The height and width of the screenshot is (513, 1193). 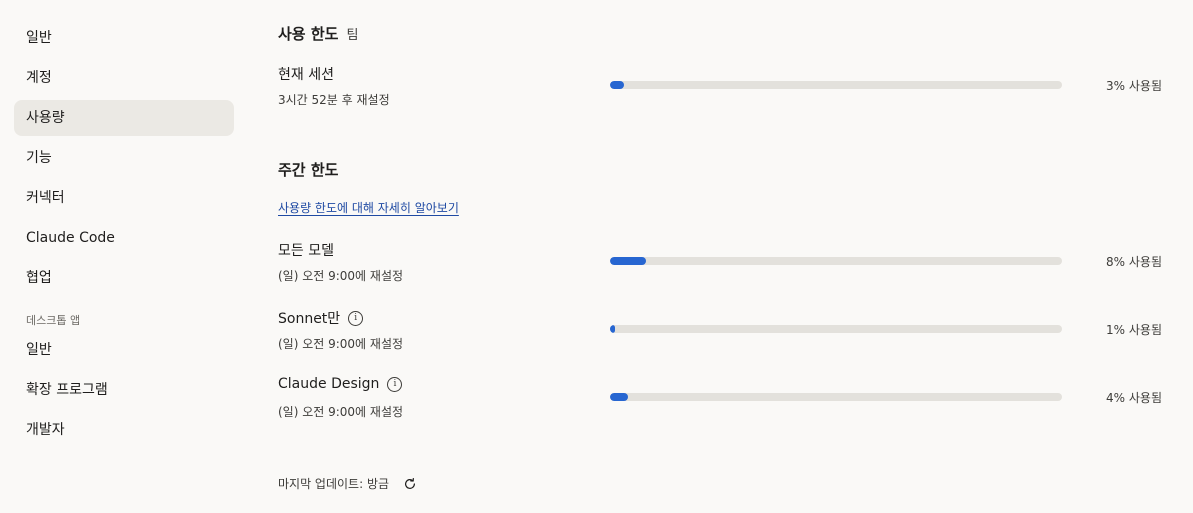 I want to click on current-session-label: 현재 세션, so click(x=306, y=74).